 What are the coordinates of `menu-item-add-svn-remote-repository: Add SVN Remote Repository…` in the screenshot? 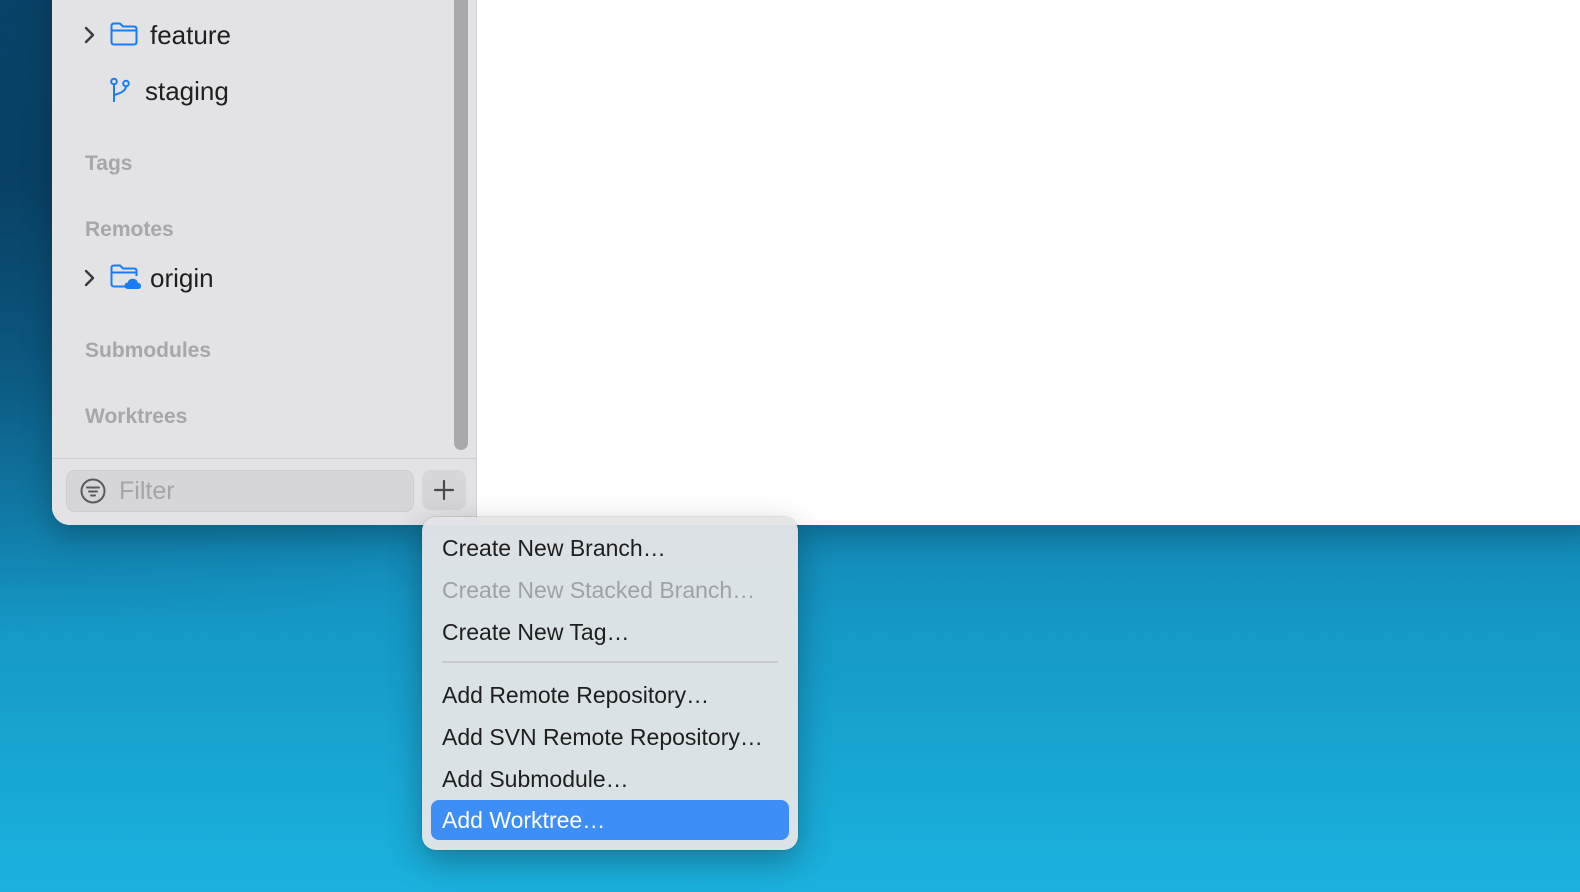 It's located at (610, 737).